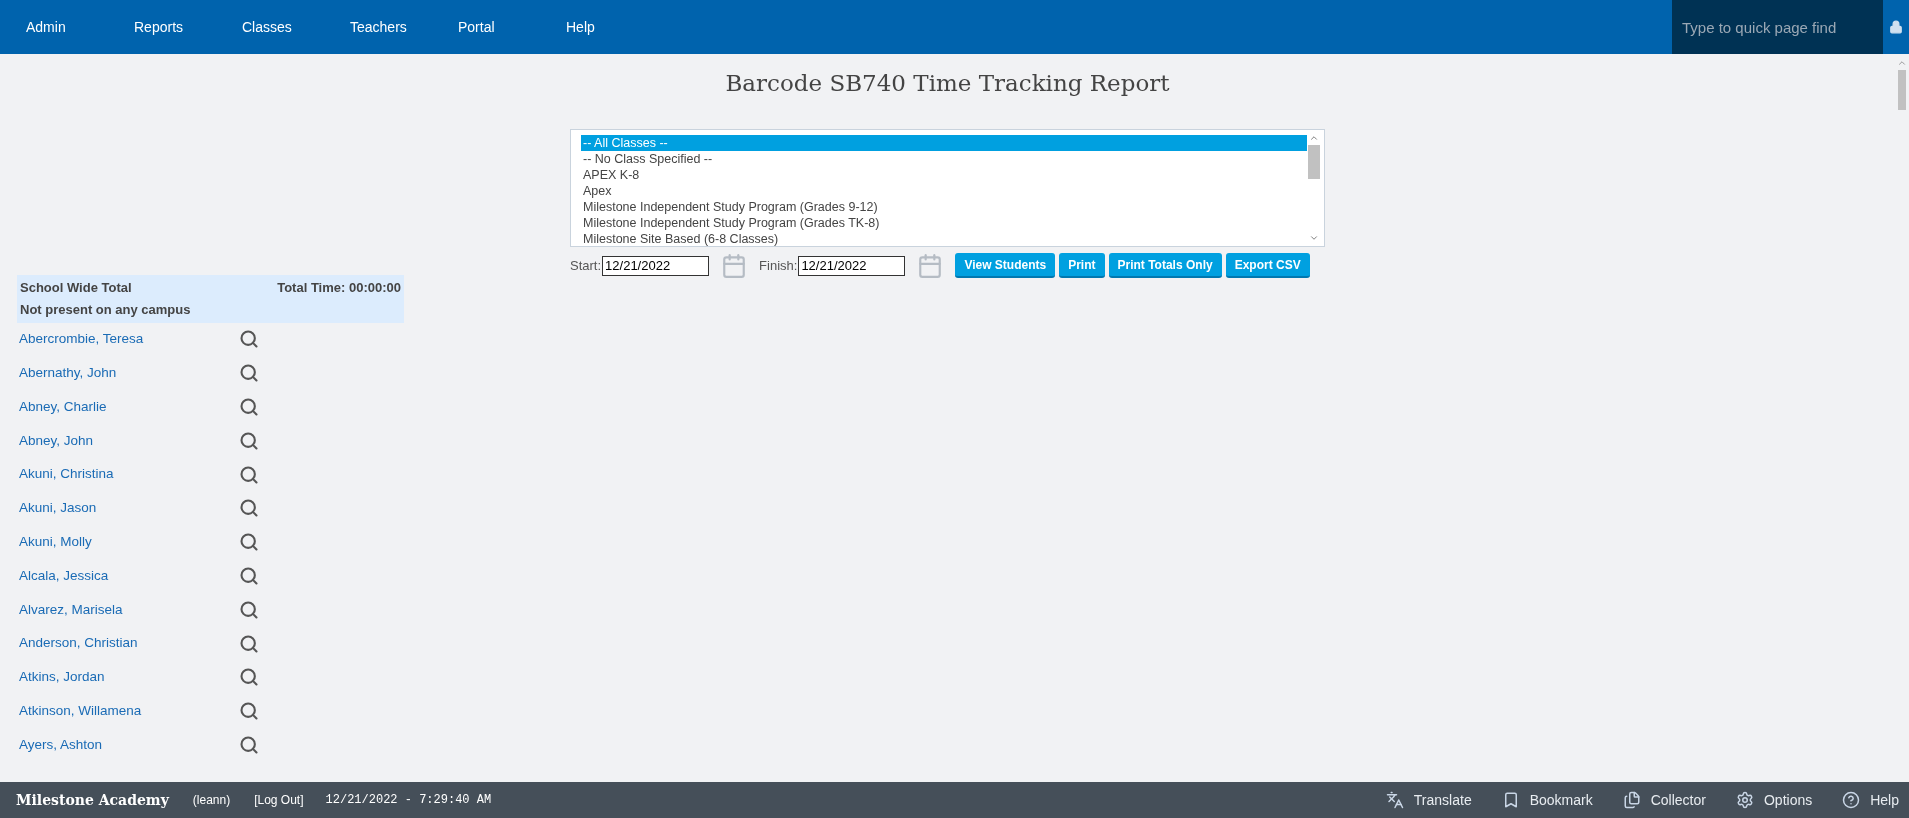  Describe the element at coordinates (128, 711) in the screenshot. I see `student-link: Atkinson, Willamena` at that location.